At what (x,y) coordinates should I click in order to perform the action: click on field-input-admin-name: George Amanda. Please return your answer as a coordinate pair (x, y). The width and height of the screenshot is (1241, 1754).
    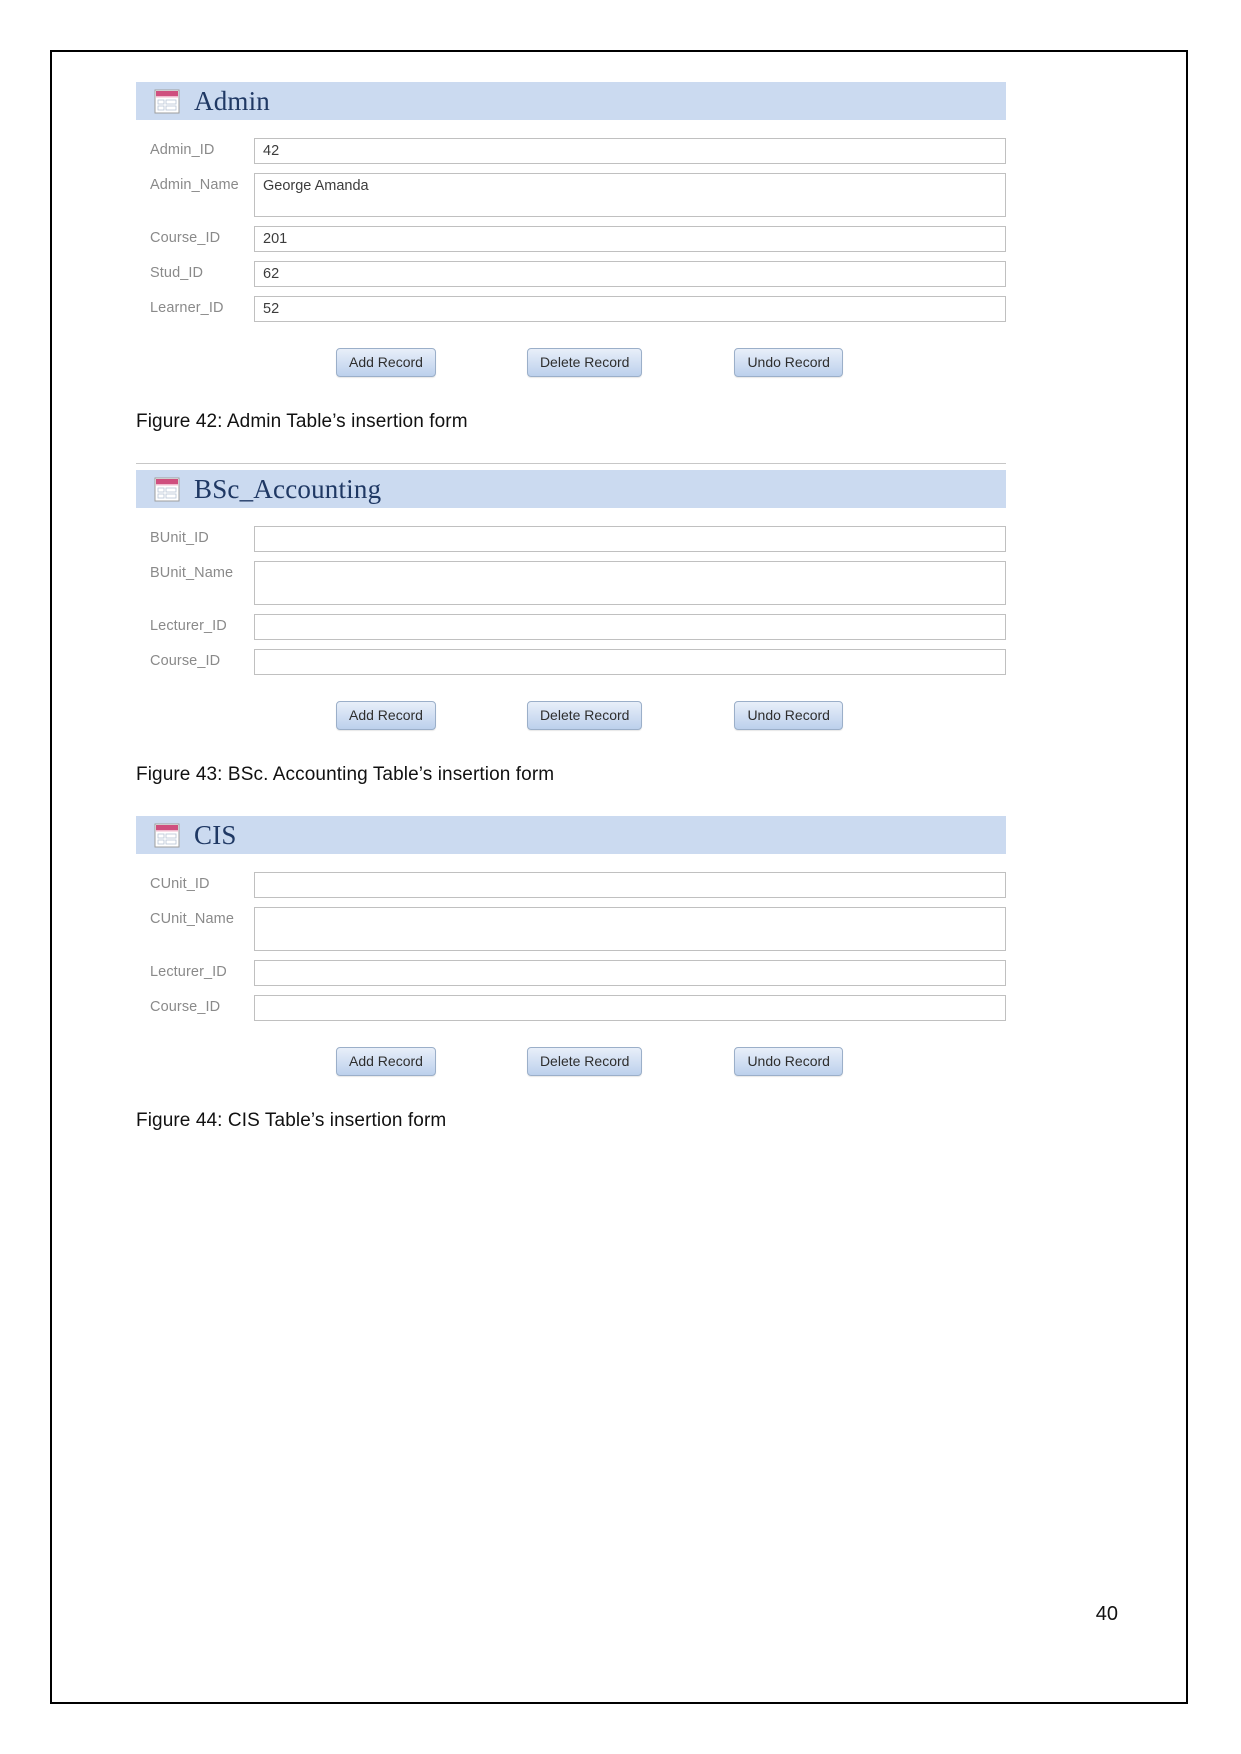
    Looking at the image, I should click on (630, 195).